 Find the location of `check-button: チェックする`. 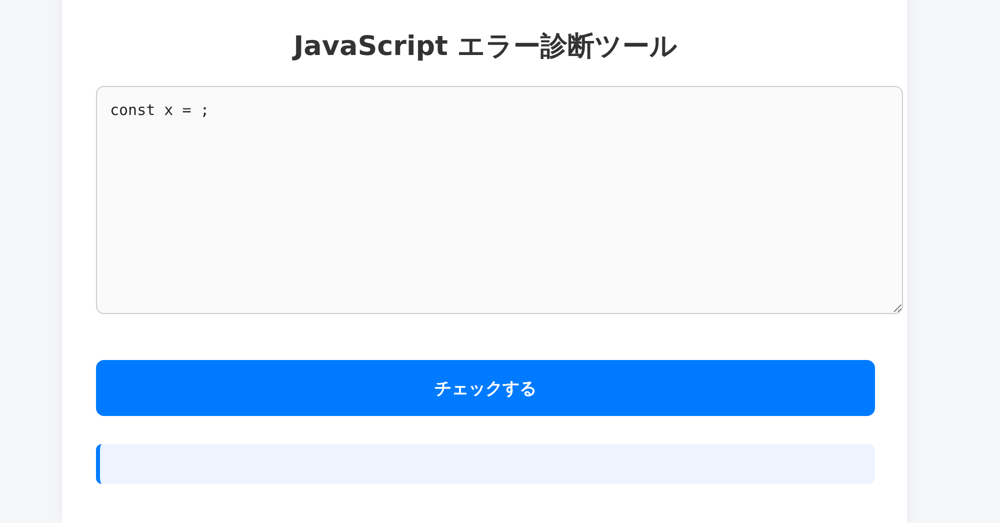

check-button: チェックする is located at coordinates (485, 388).